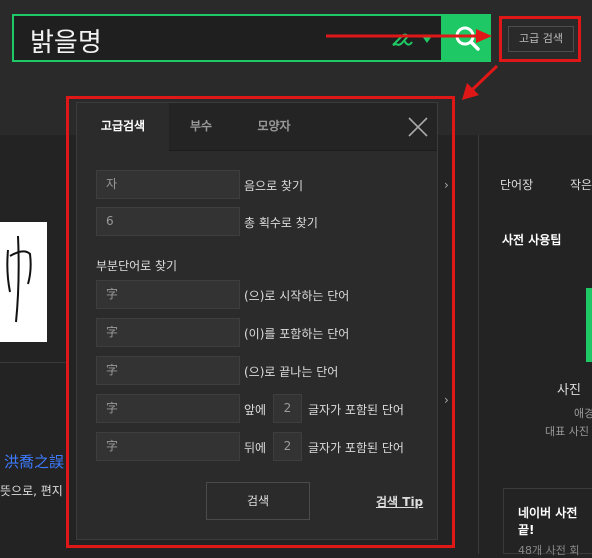  Describe the element at coordinates (484, 36) in the screenshot. I see `arrow-head-1-icon` at that location.